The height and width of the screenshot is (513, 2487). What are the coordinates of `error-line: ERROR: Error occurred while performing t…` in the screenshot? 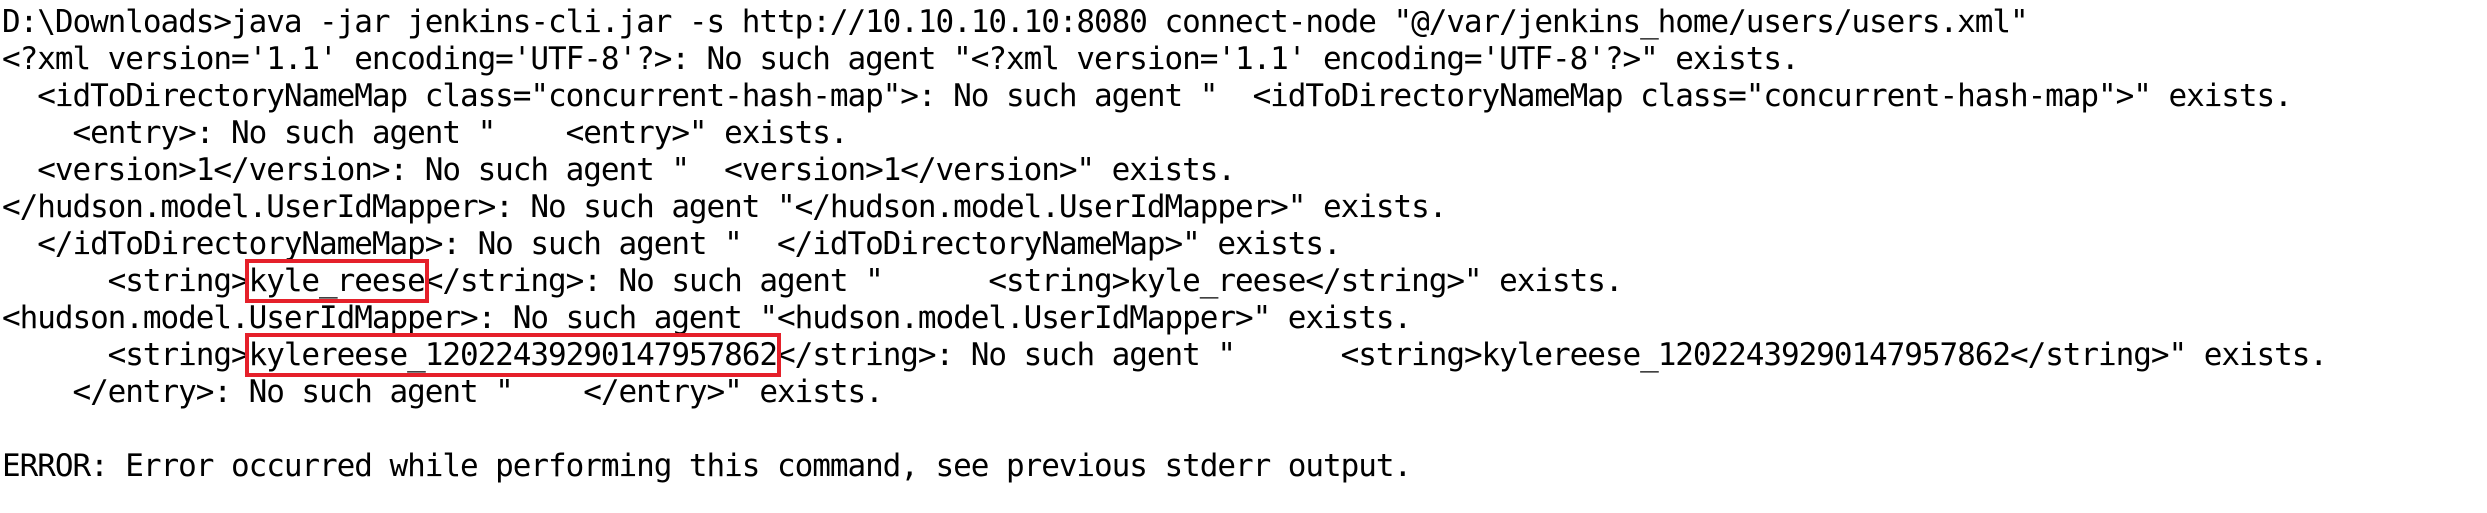 It's located at (707, 466).